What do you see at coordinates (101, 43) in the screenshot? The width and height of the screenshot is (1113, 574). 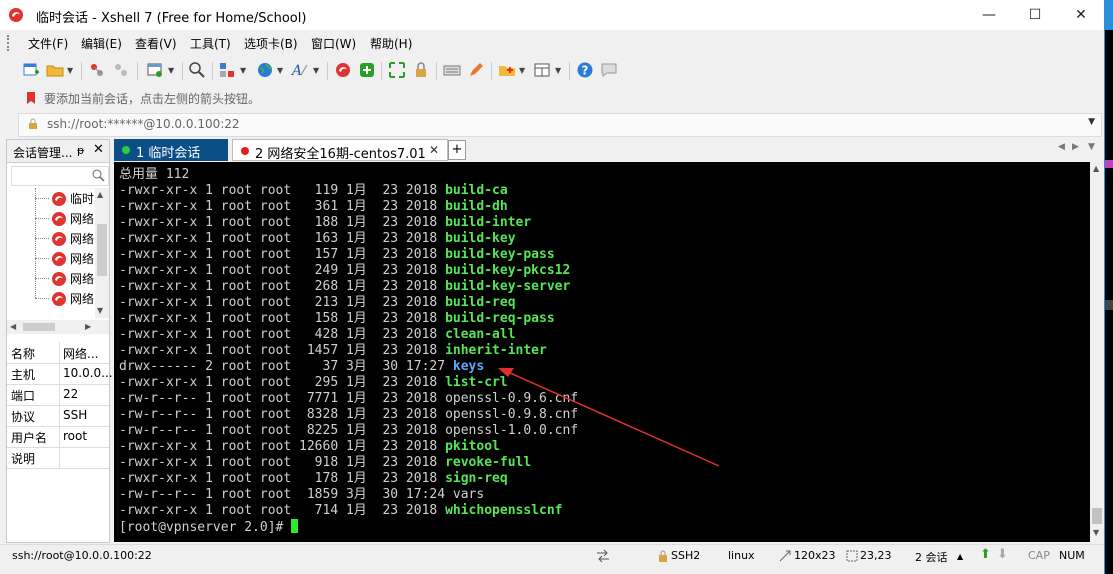 I see `menu-edit: 编辑(E)` at bounding box center [101, 43].